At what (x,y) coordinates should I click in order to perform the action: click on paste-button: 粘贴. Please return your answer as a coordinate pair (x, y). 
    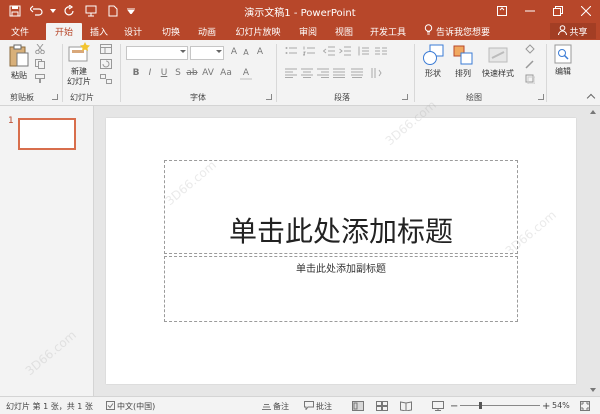
    Looking at the image, I should click on (19, 62).